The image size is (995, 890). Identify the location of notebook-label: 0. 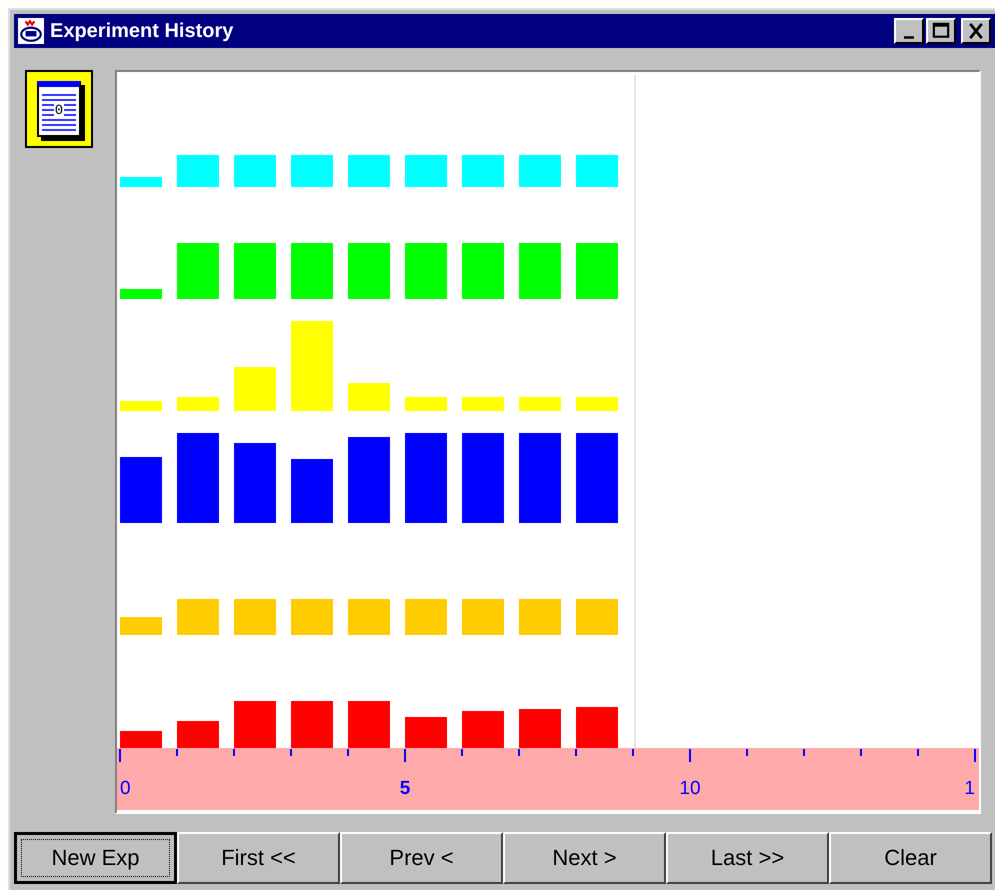
(59, 111).